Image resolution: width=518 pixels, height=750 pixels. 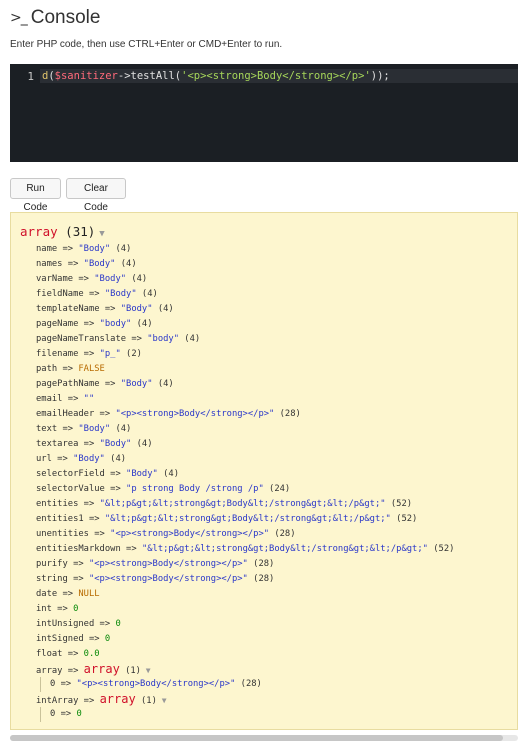 What do you see at coordinates (245, 294) in the screenshot?
I see `output-row: fieldName => "Body" (4)` at bounding box center [245, 294].